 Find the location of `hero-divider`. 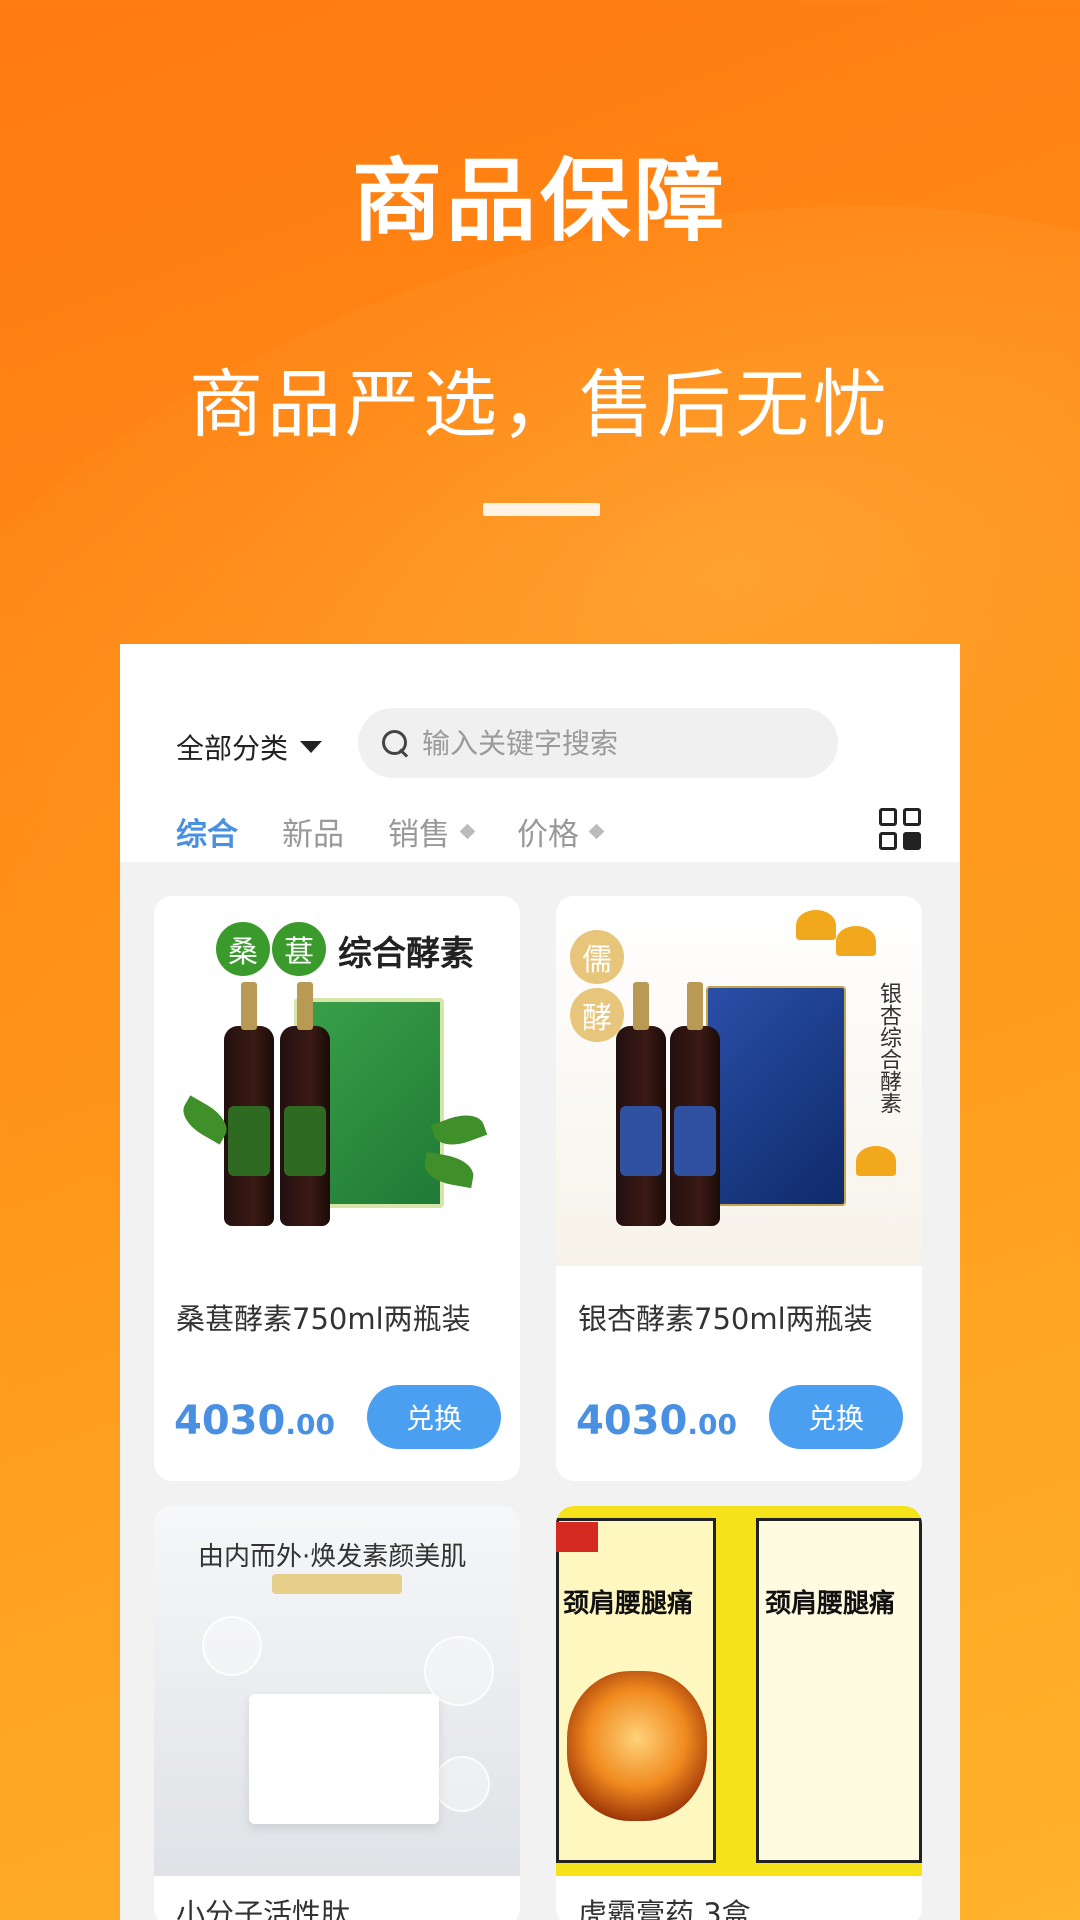

hero-divider is located at coordinates (541, 509).